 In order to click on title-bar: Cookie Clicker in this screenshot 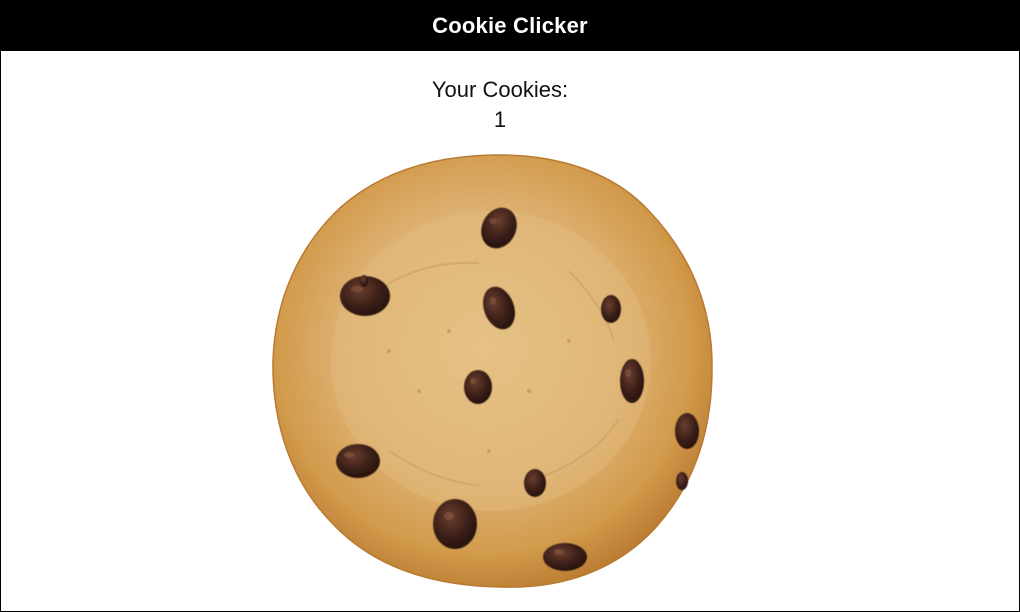, I will do `click(510, 26)`.